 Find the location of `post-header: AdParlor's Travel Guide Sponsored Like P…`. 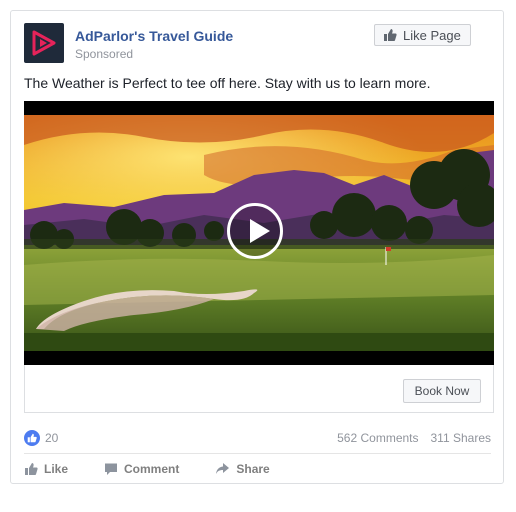

post-header: AdParlor's Travel Guide Sponsored Like P… is located at coordinates (257, 41).